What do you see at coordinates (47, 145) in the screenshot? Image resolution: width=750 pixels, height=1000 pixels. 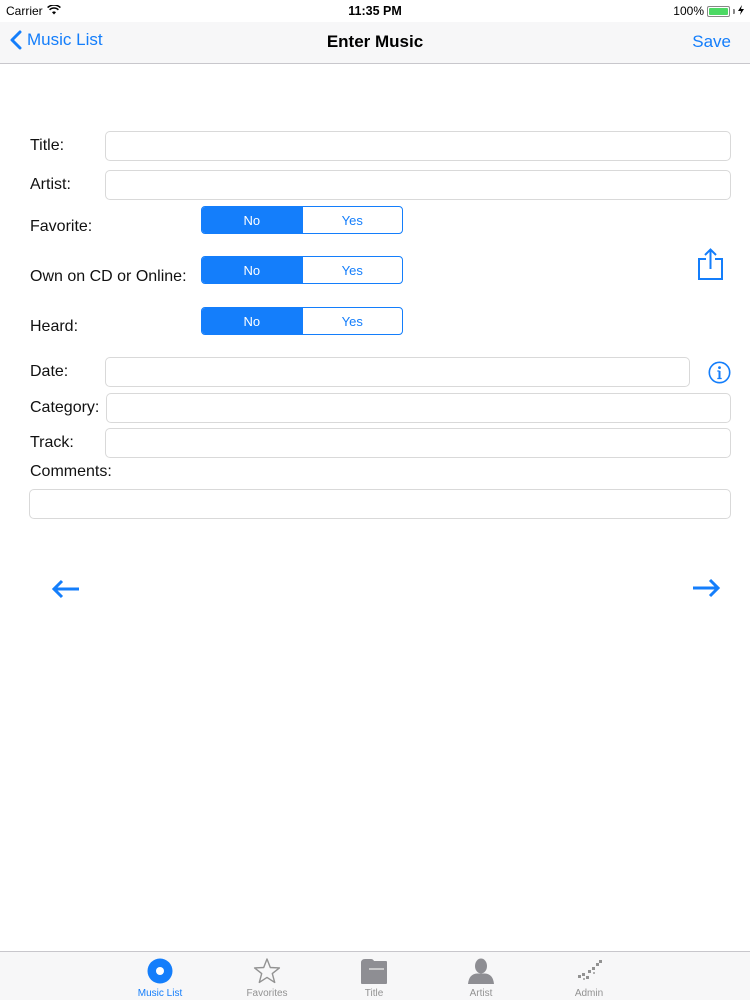 I see `title-label: Title:` at bounding box center [47, 145].